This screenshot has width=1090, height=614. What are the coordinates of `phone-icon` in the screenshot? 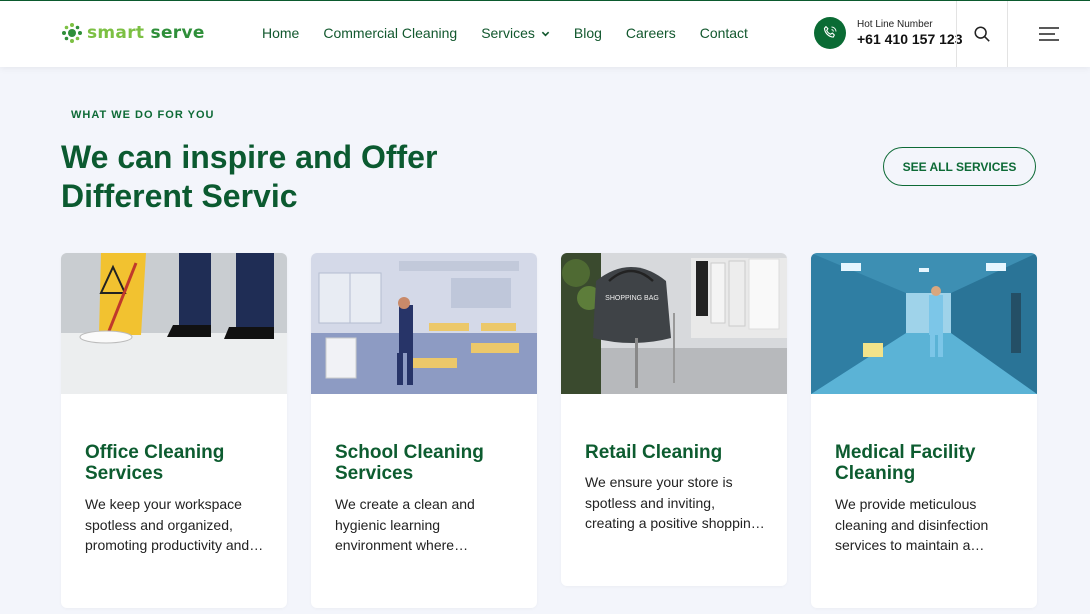 It's located at (830, 33).